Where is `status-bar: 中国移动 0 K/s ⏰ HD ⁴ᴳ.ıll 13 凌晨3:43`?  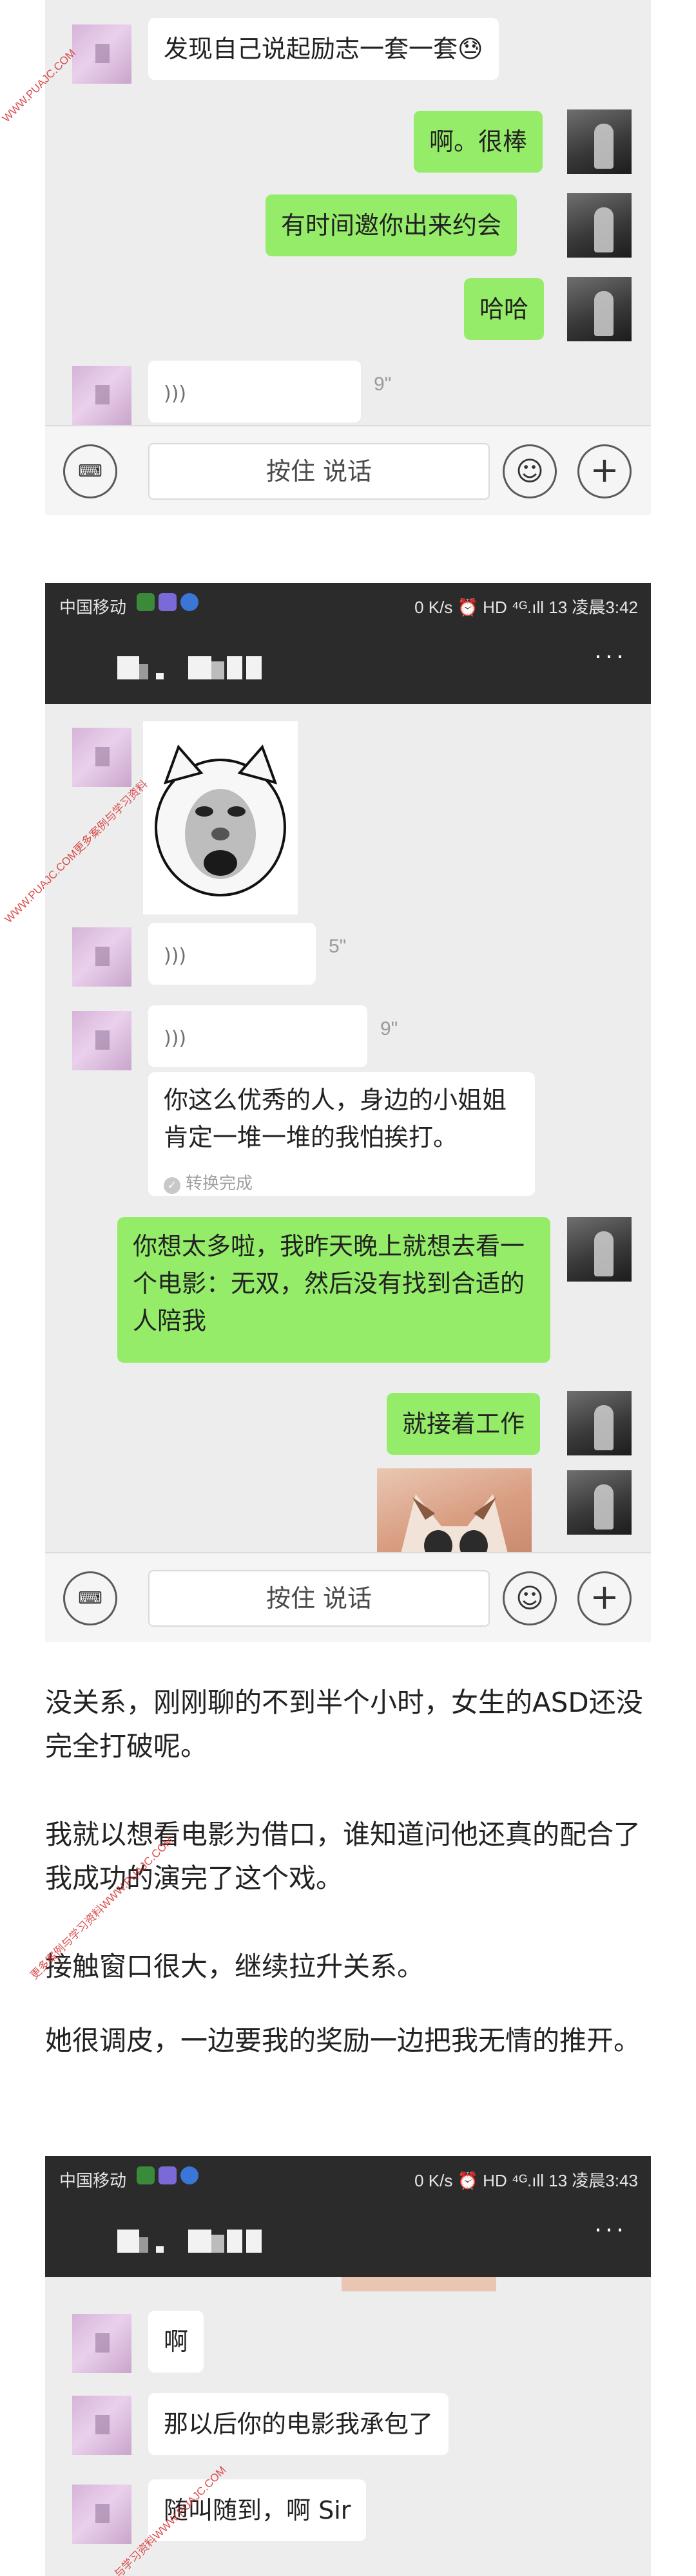
status-bar: 中国移动 0 K/s ⏰ HD ⁴ᴳ.ıll 13 凌晨3:43 is located at coordinates (348, 2178).